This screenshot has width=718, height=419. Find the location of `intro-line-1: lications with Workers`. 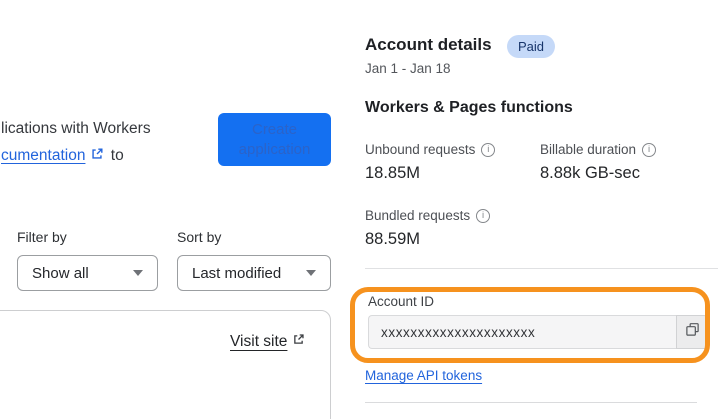

intro-line-1: lications with Workers is located at coordinates (76, 128).